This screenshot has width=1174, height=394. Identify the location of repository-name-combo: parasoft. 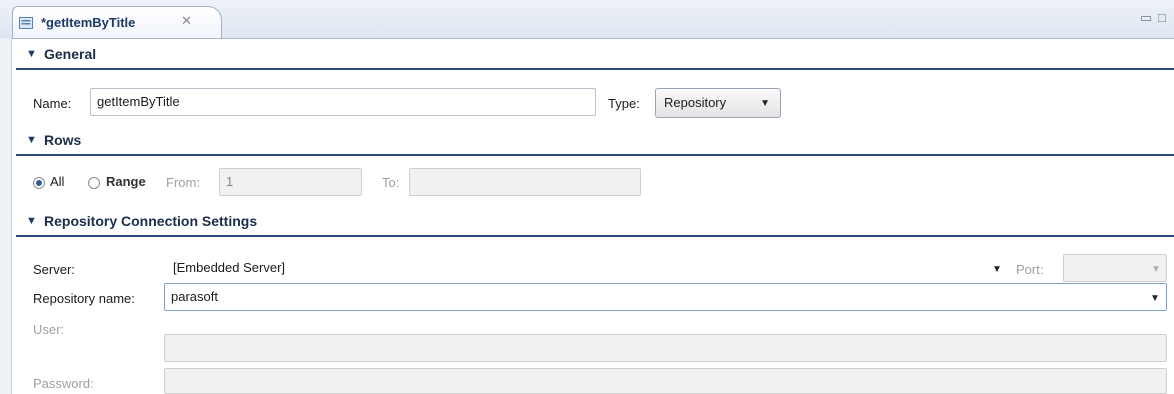
(665, 297).